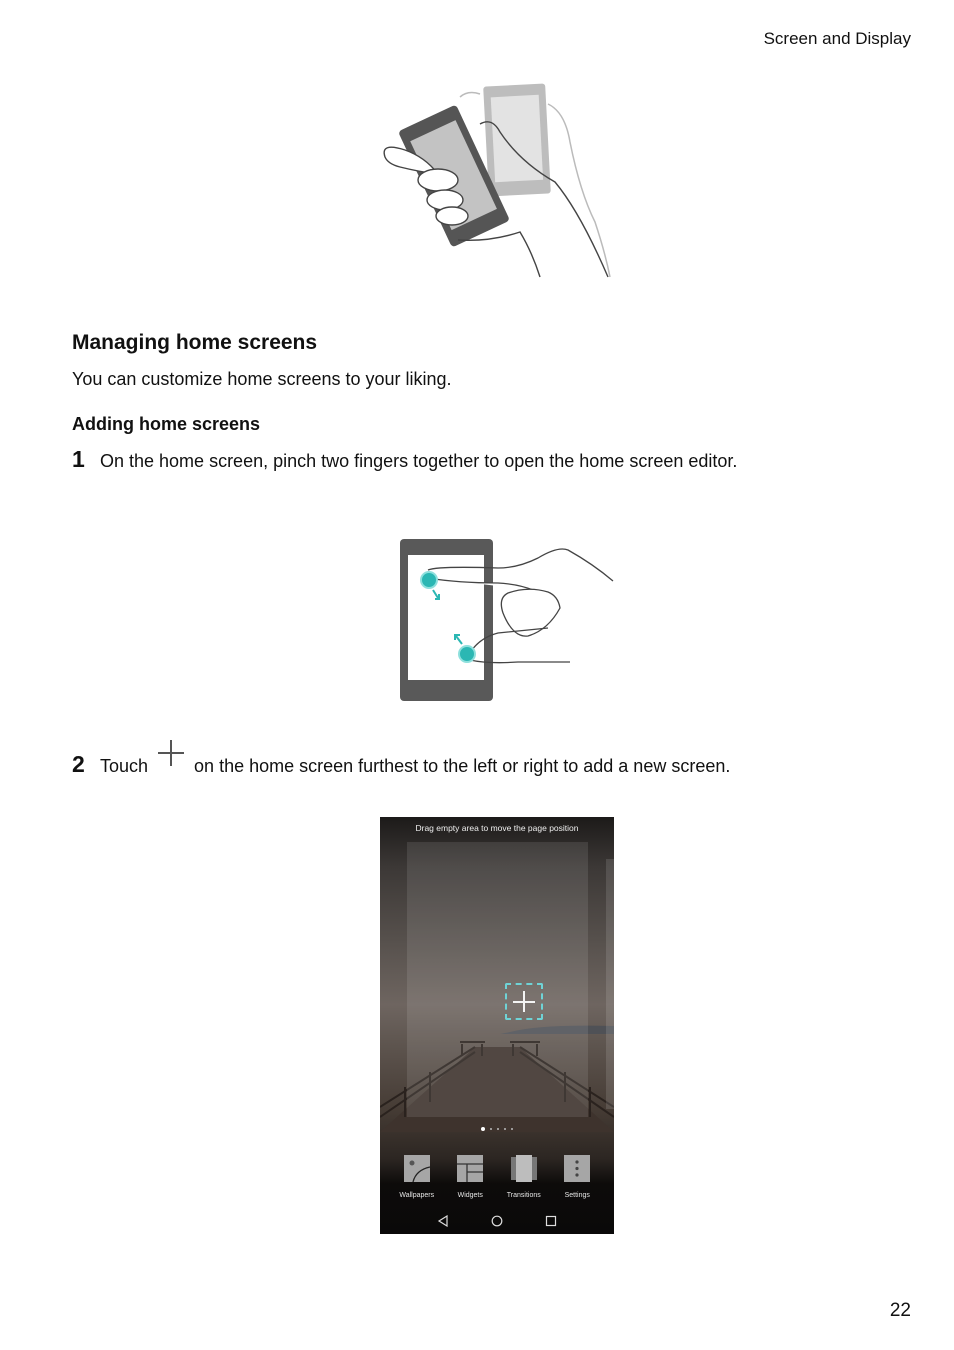 The image size is (954, 1350). What do you see at coordinates (497, 1177) in the screenshot?
I see `editor-toolbar: Wallpapers Widgets Transitions Settings` at bounding box center [497, 1177].